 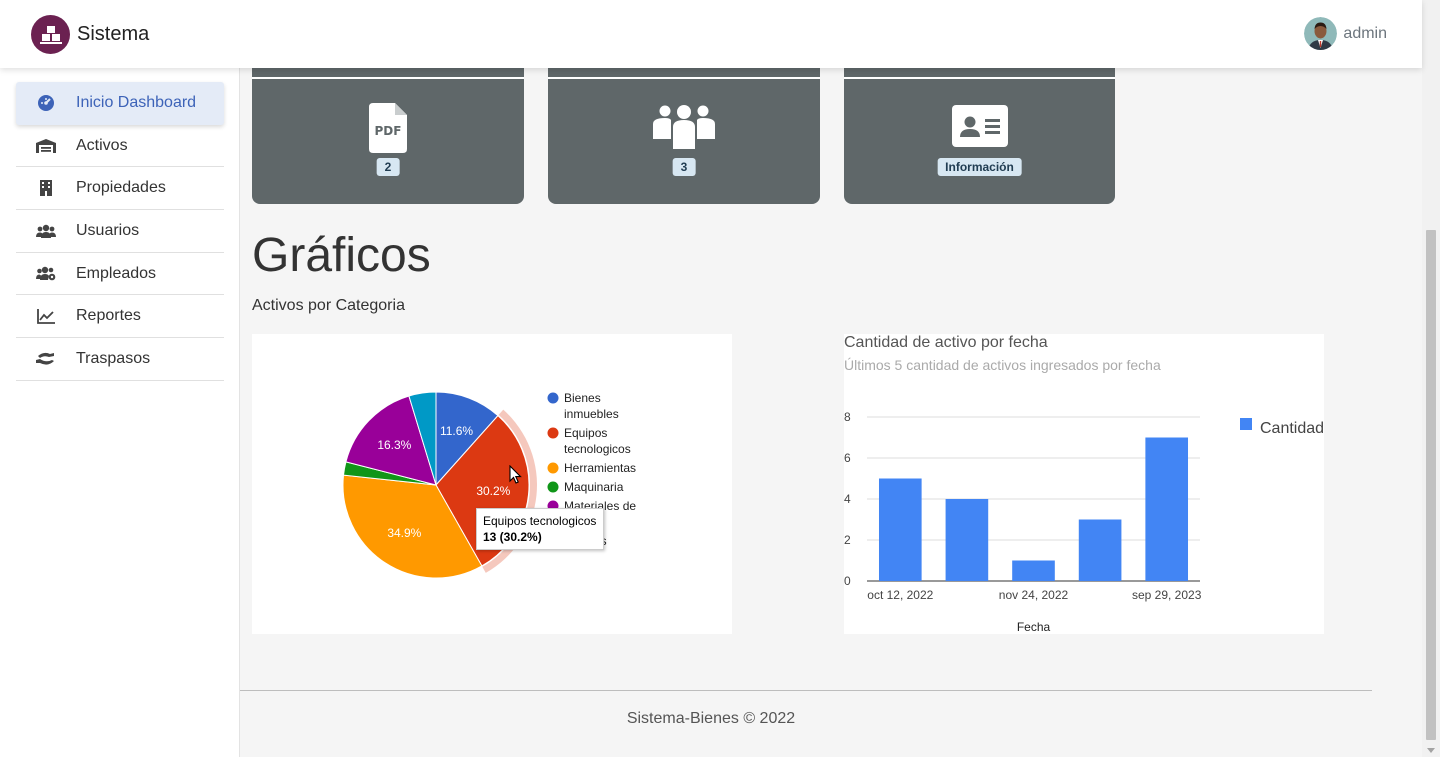 I want to click on brand: Sistema, so click(x=90, y=34).